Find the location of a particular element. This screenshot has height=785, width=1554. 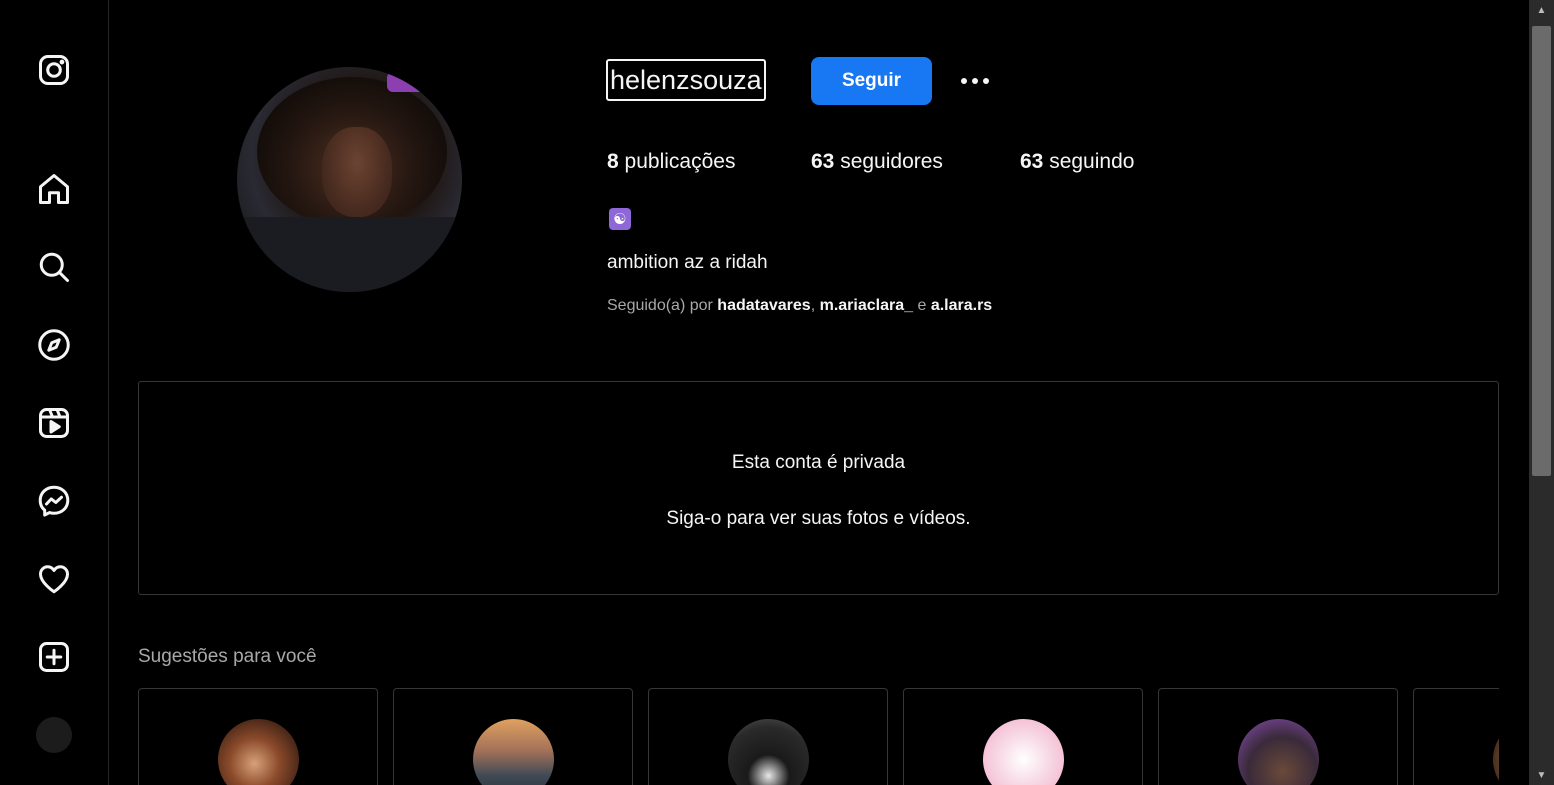

scroll-thumb is located at coordinates (1541, 251).